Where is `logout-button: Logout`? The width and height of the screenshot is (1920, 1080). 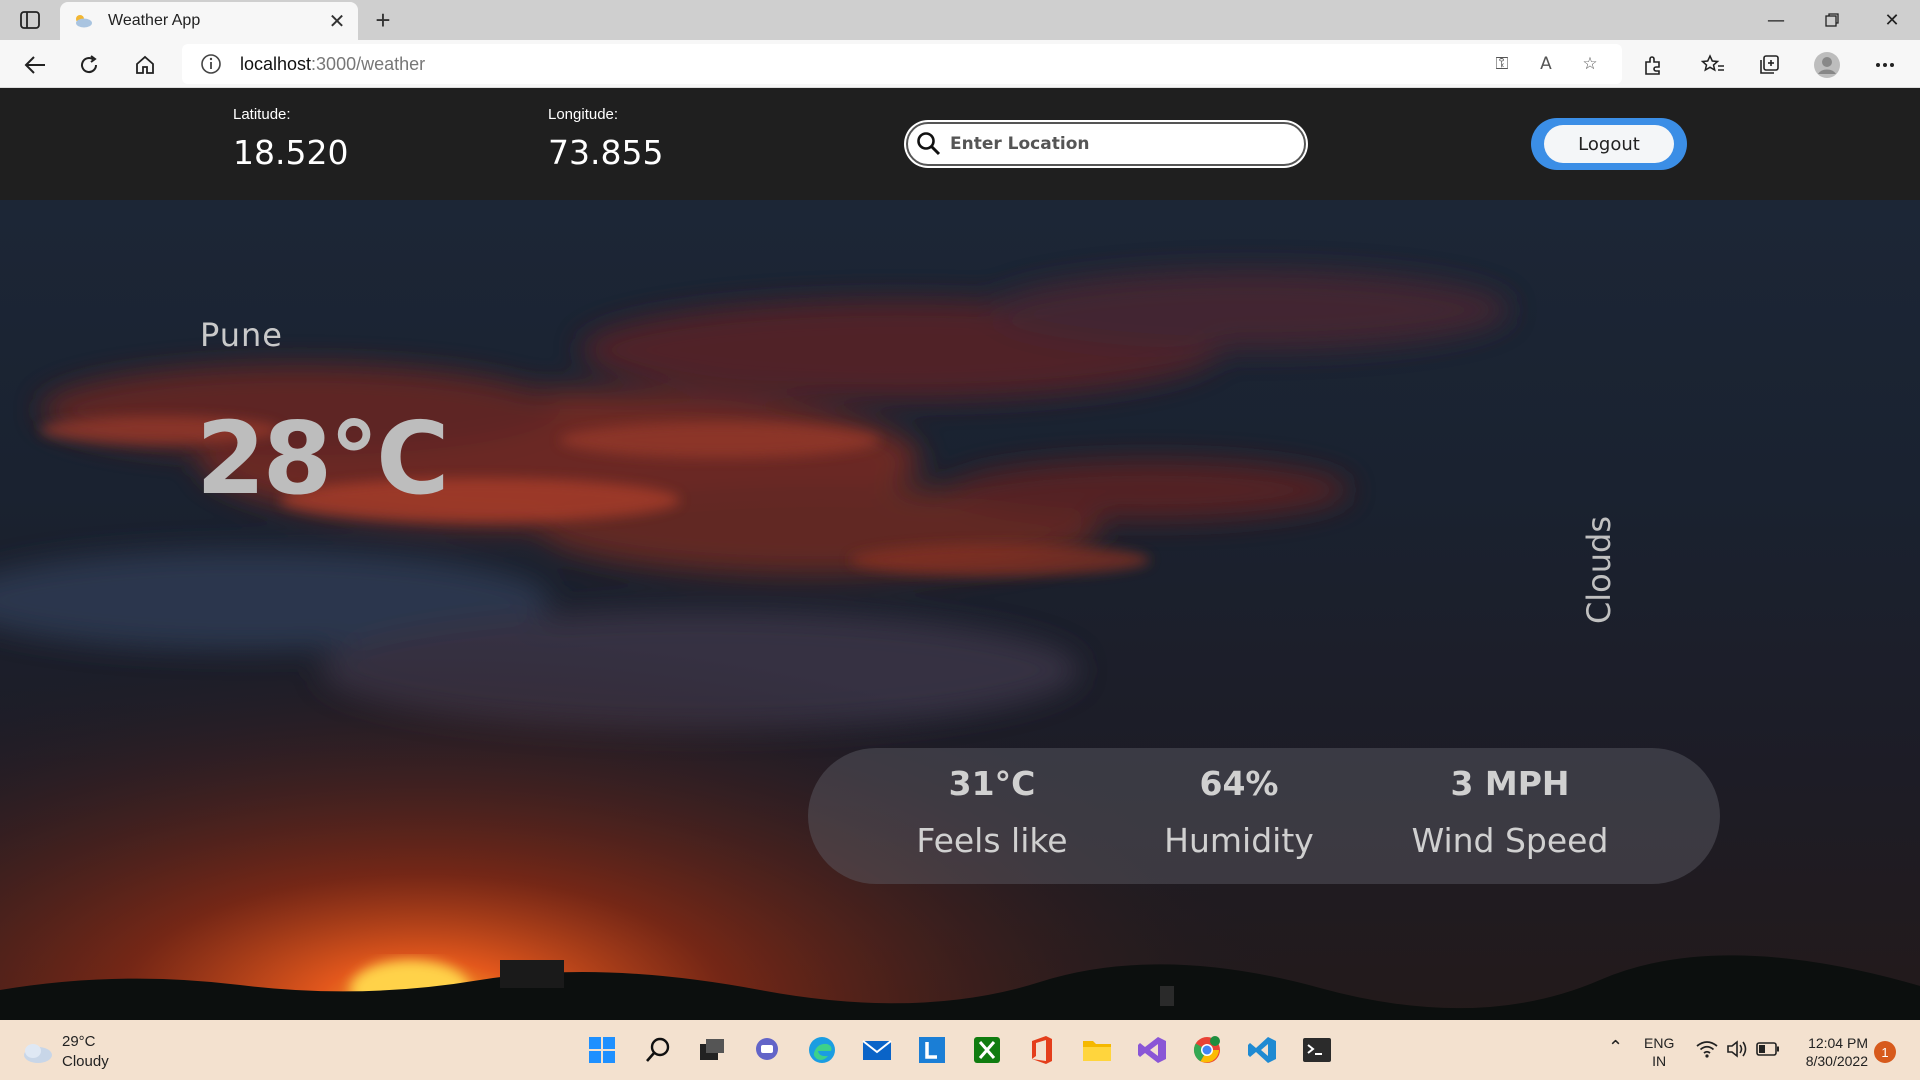 logout-button: Logout is located at coordinates (1609, 144).